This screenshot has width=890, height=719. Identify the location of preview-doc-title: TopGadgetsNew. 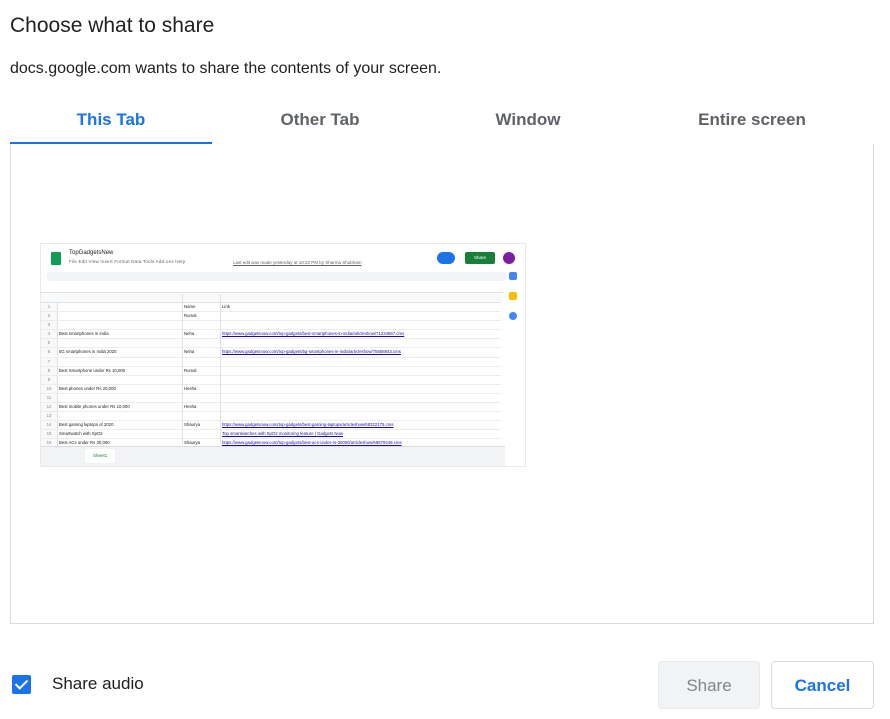
(91, 253).